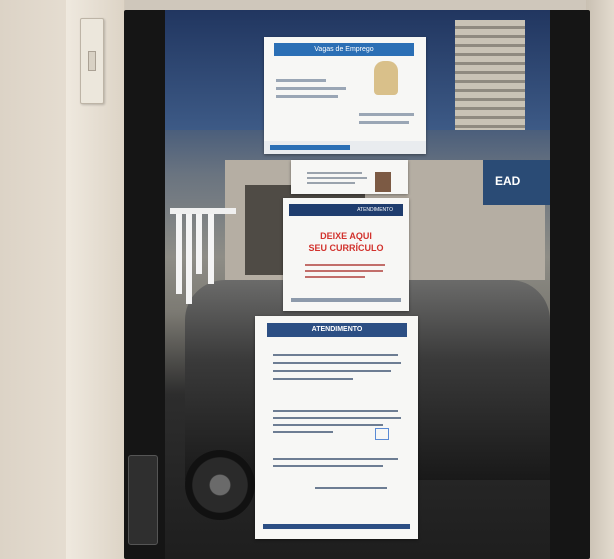  I want to click on right-wall, so click(600, 279).